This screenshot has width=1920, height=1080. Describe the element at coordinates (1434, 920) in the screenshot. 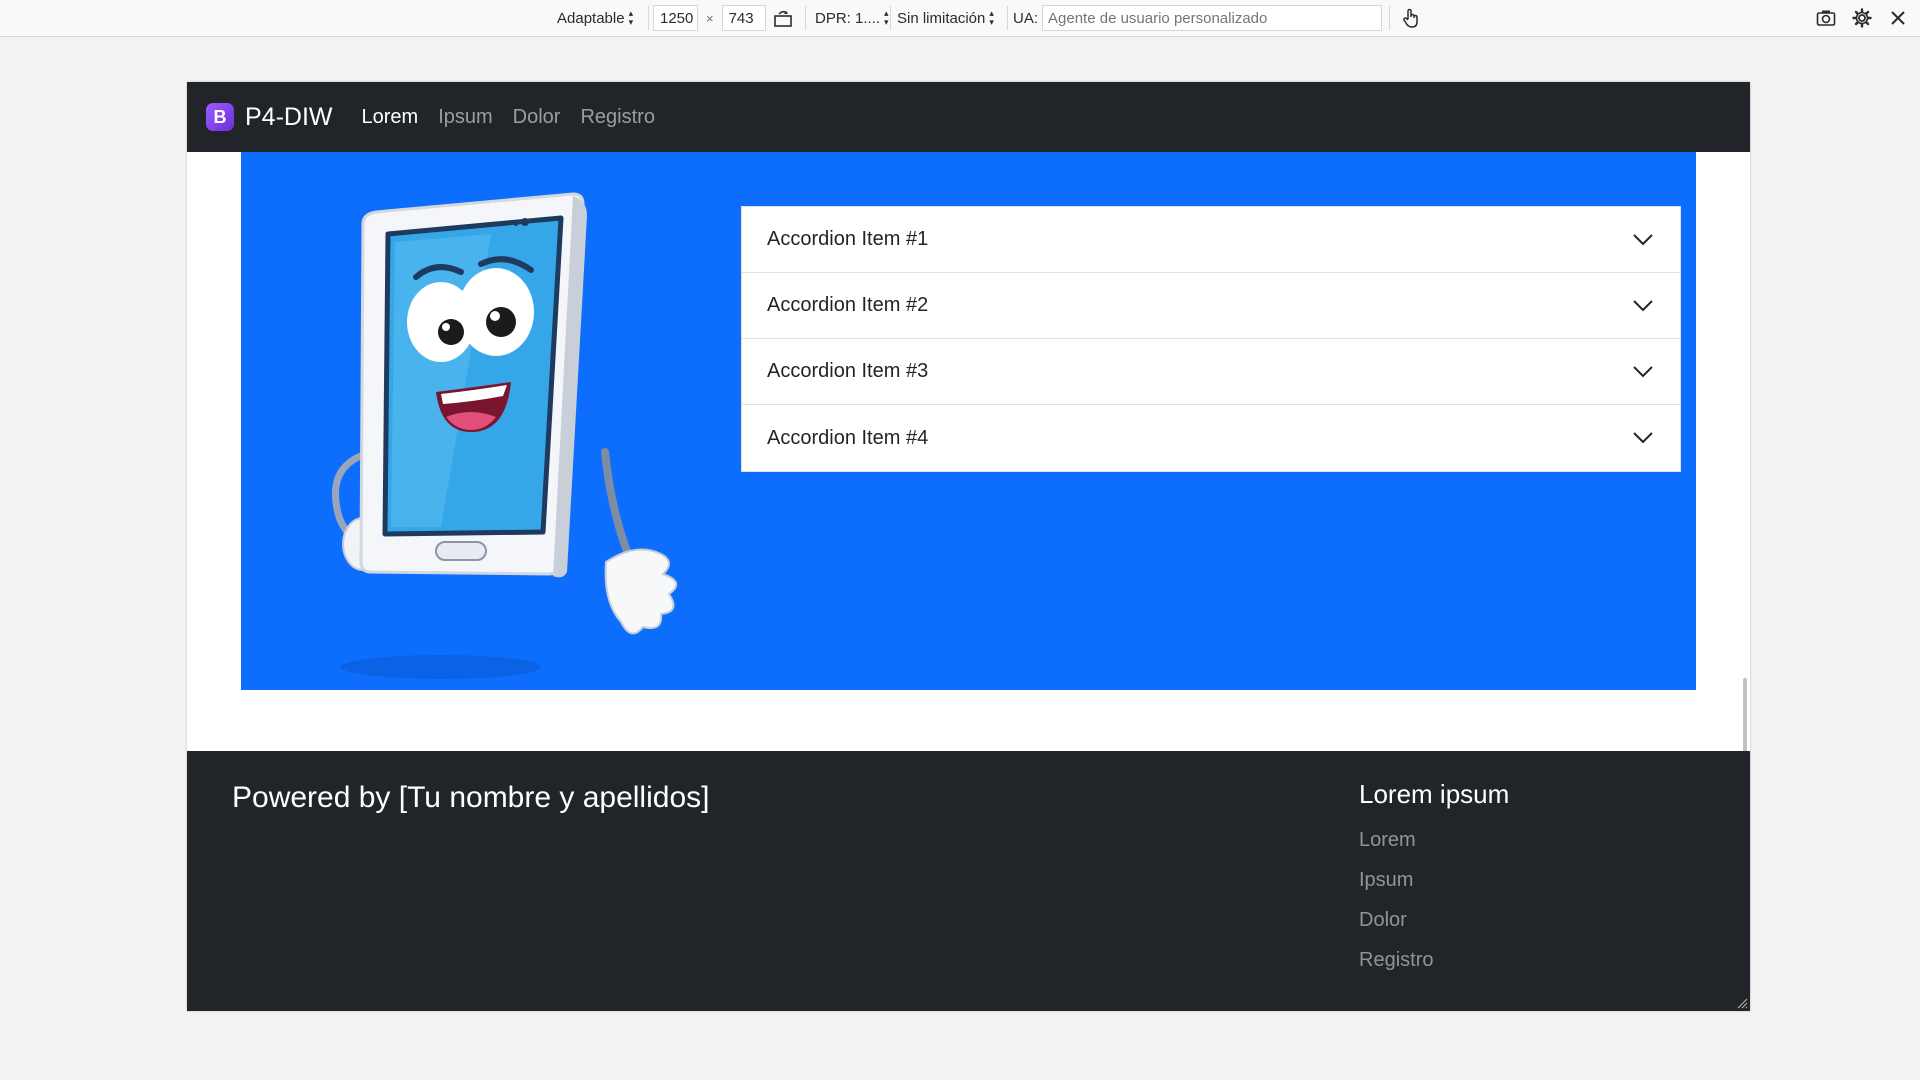

I see `footer-link-dolor: Dolor` at that location.